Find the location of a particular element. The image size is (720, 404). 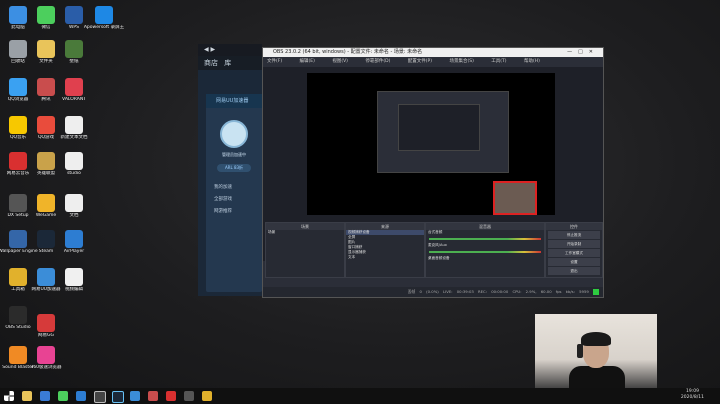

menu-item: 全部游戏 is located at coordinates (238, 200).